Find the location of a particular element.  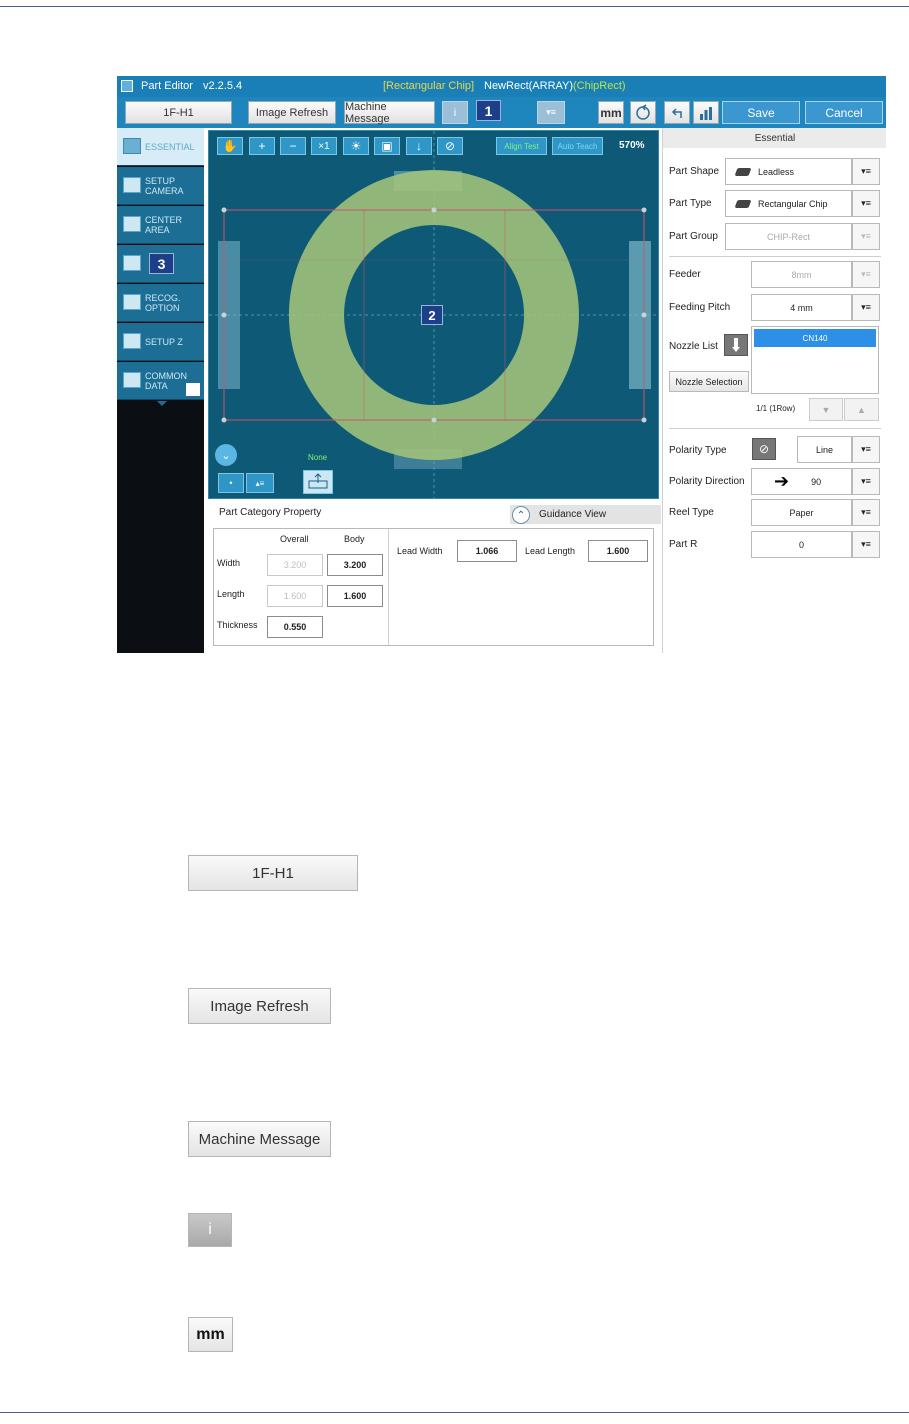

nav-scroll-arrow-icon is located at coordinates (162, 403).